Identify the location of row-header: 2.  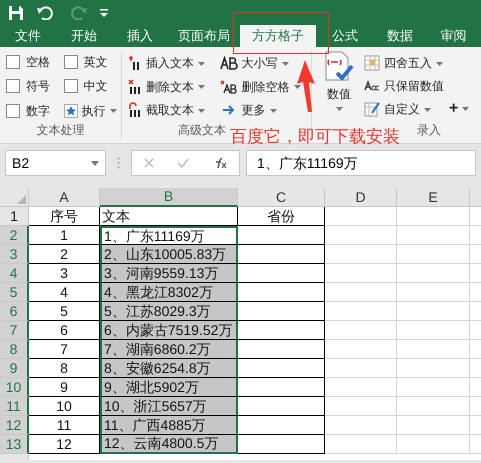
(14, 235).